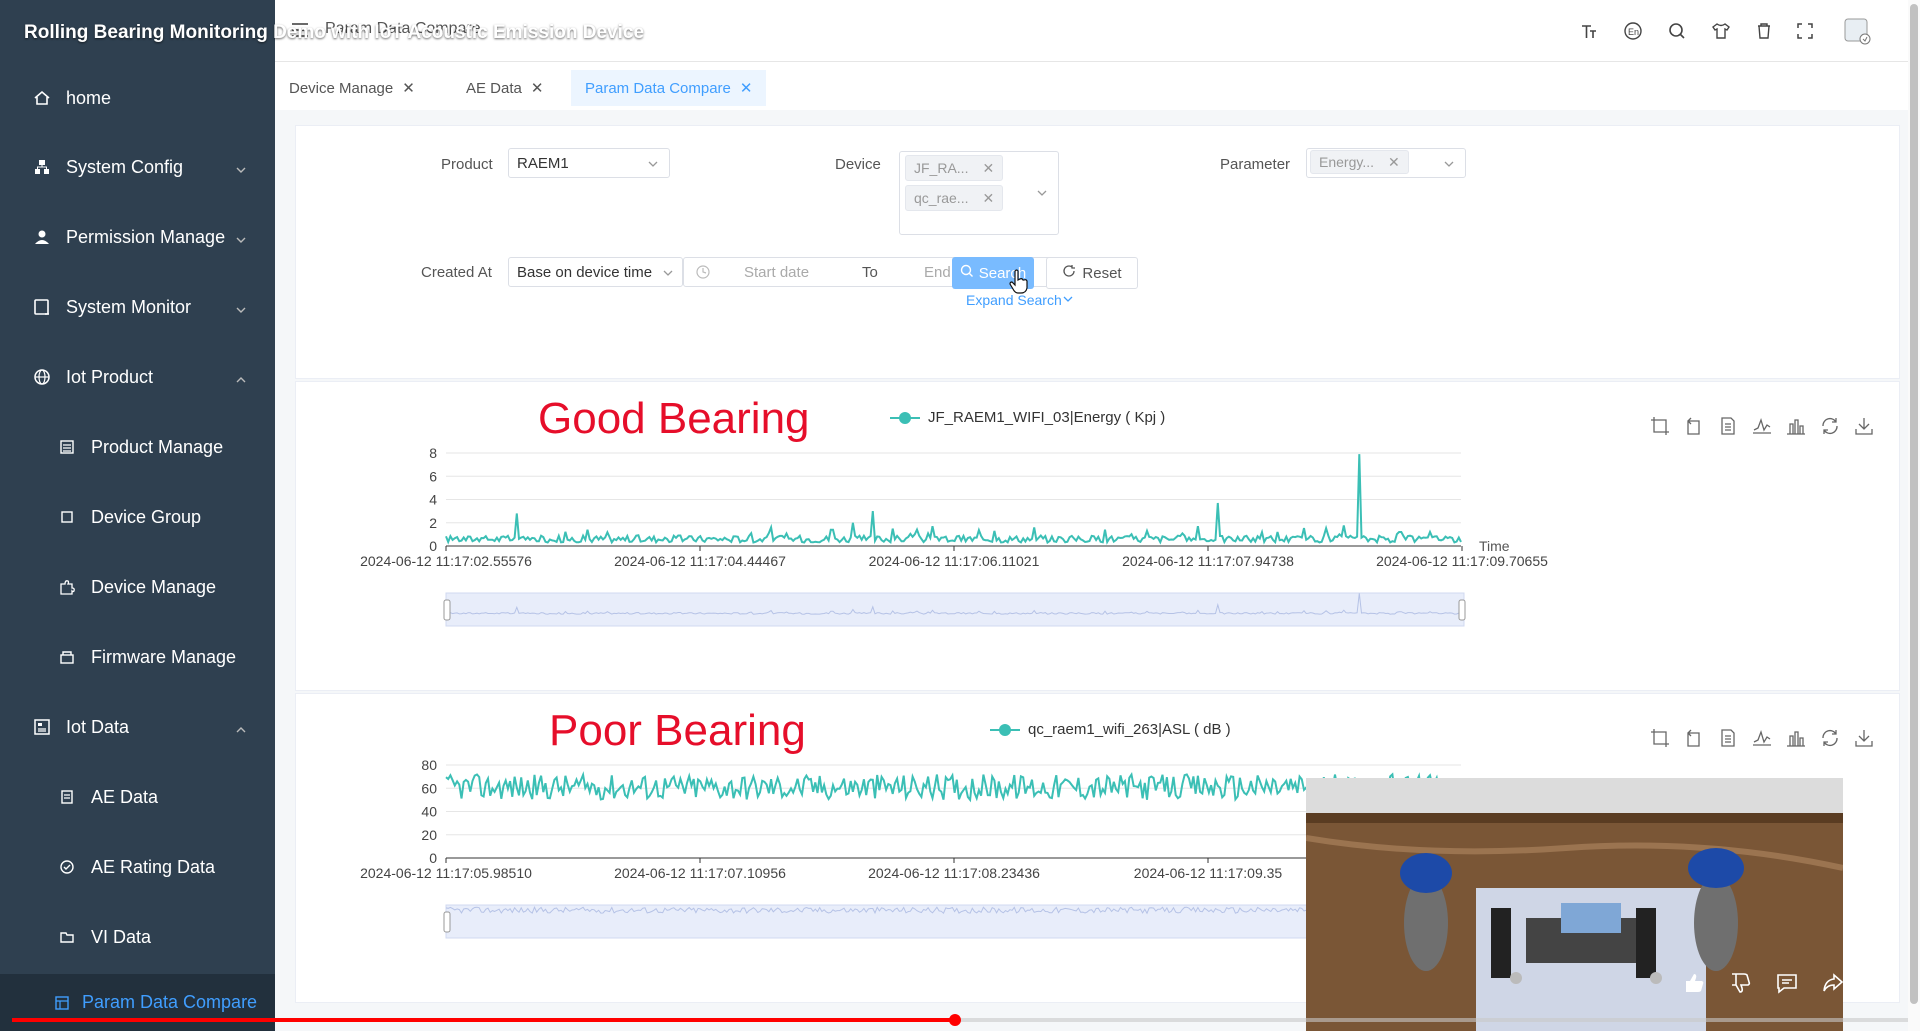 This screenshot has width=1920, height=1031. Describe the element at coordinates (1857, 31) in the screenshot. I see `avatar` at that location.